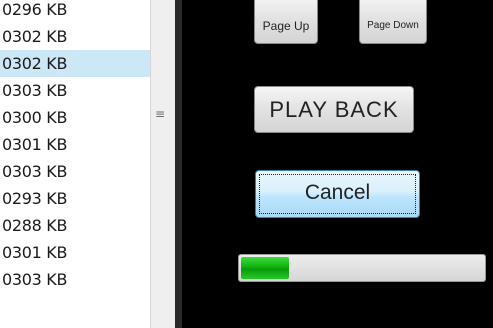 This screenshot has height=328, width=493. What do you see at coordinates (178, 164) in the screenshot?
I see `panel-divider` at bounding box center [178, 164].